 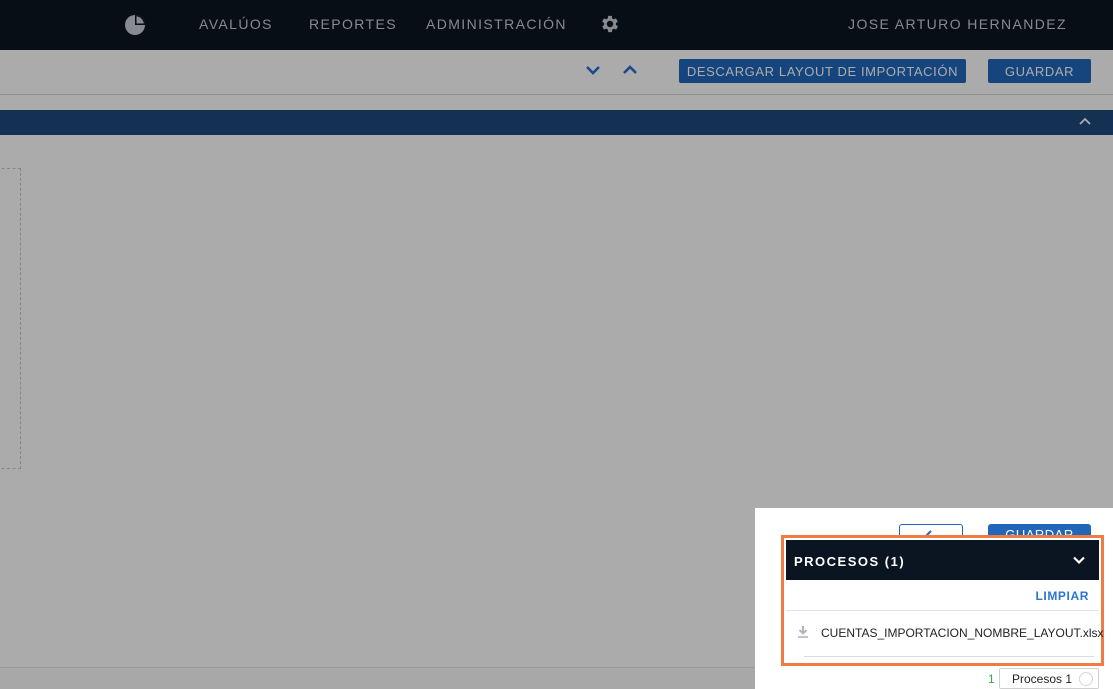 I want to click on process-file-row: CUENTAS_IMPORTACION_NOMBRE_LAYOUT.xlsx, so click(x=945, y=632).